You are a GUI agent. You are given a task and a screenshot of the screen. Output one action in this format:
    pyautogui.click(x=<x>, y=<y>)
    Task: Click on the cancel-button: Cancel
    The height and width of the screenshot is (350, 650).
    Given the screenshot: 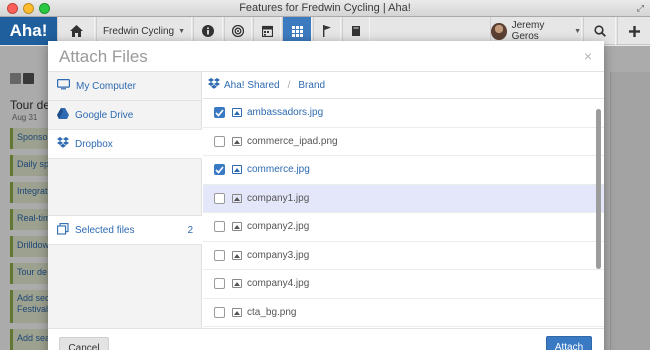 What is the action you would take?
    pyautogui.click(x=84, y=343)
    